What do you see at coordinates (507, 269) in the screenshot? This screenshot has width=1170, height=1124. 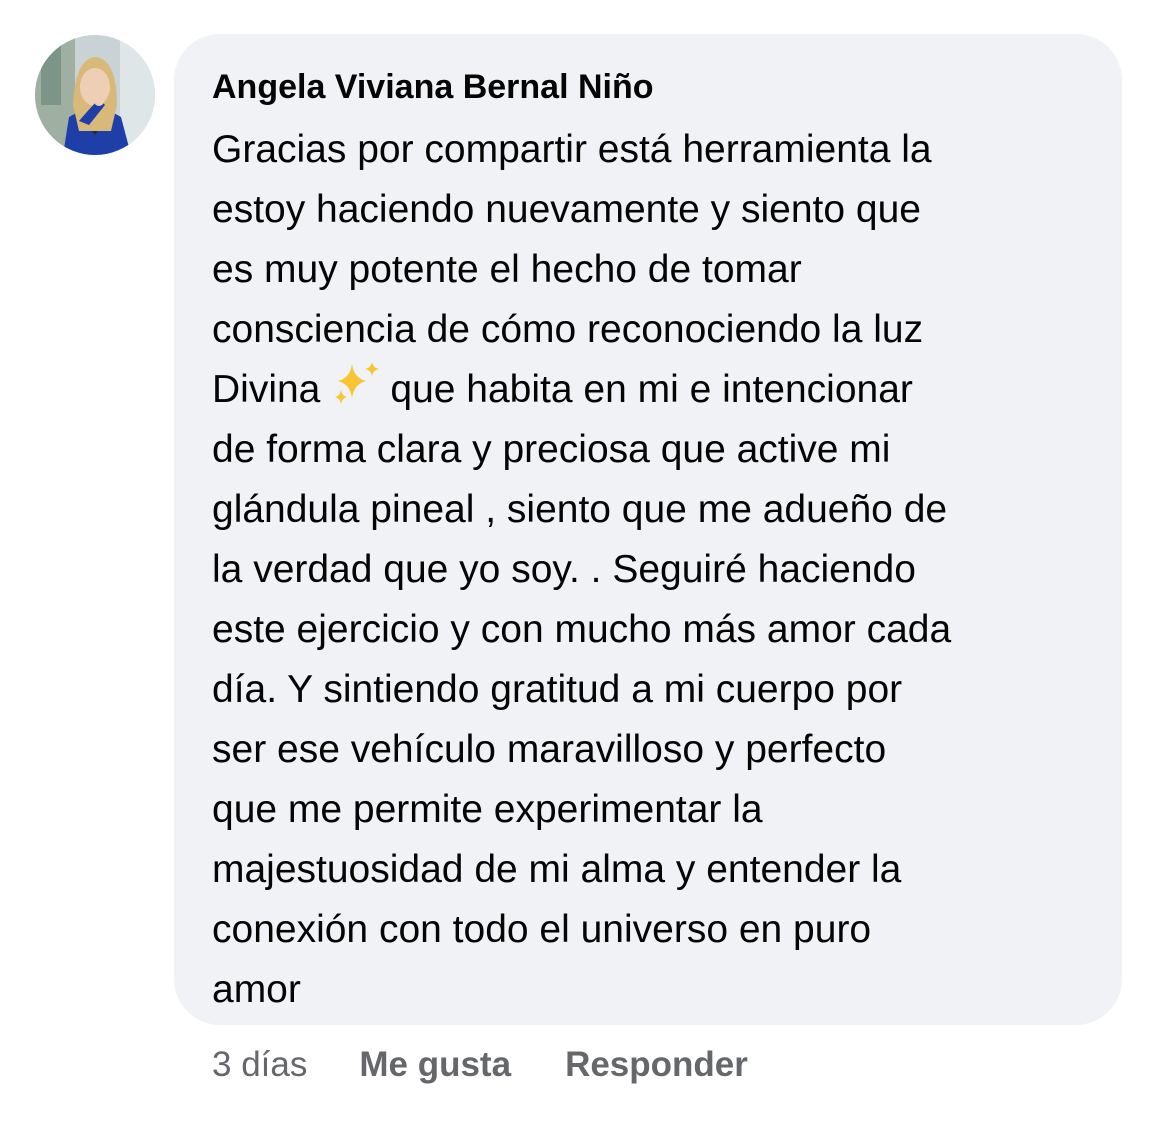 I see `comment-line: es muy potente el hecho de tomar` at bounding box center [507, 269].